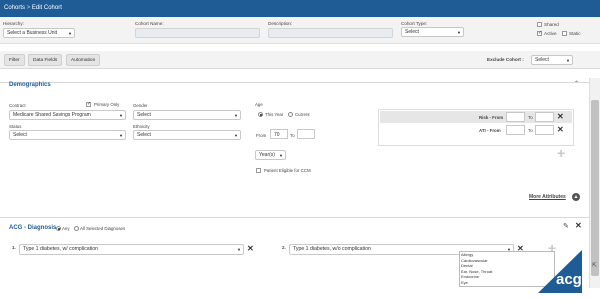  I want to click on remove-section-icon: ✕, so click(578, 226).